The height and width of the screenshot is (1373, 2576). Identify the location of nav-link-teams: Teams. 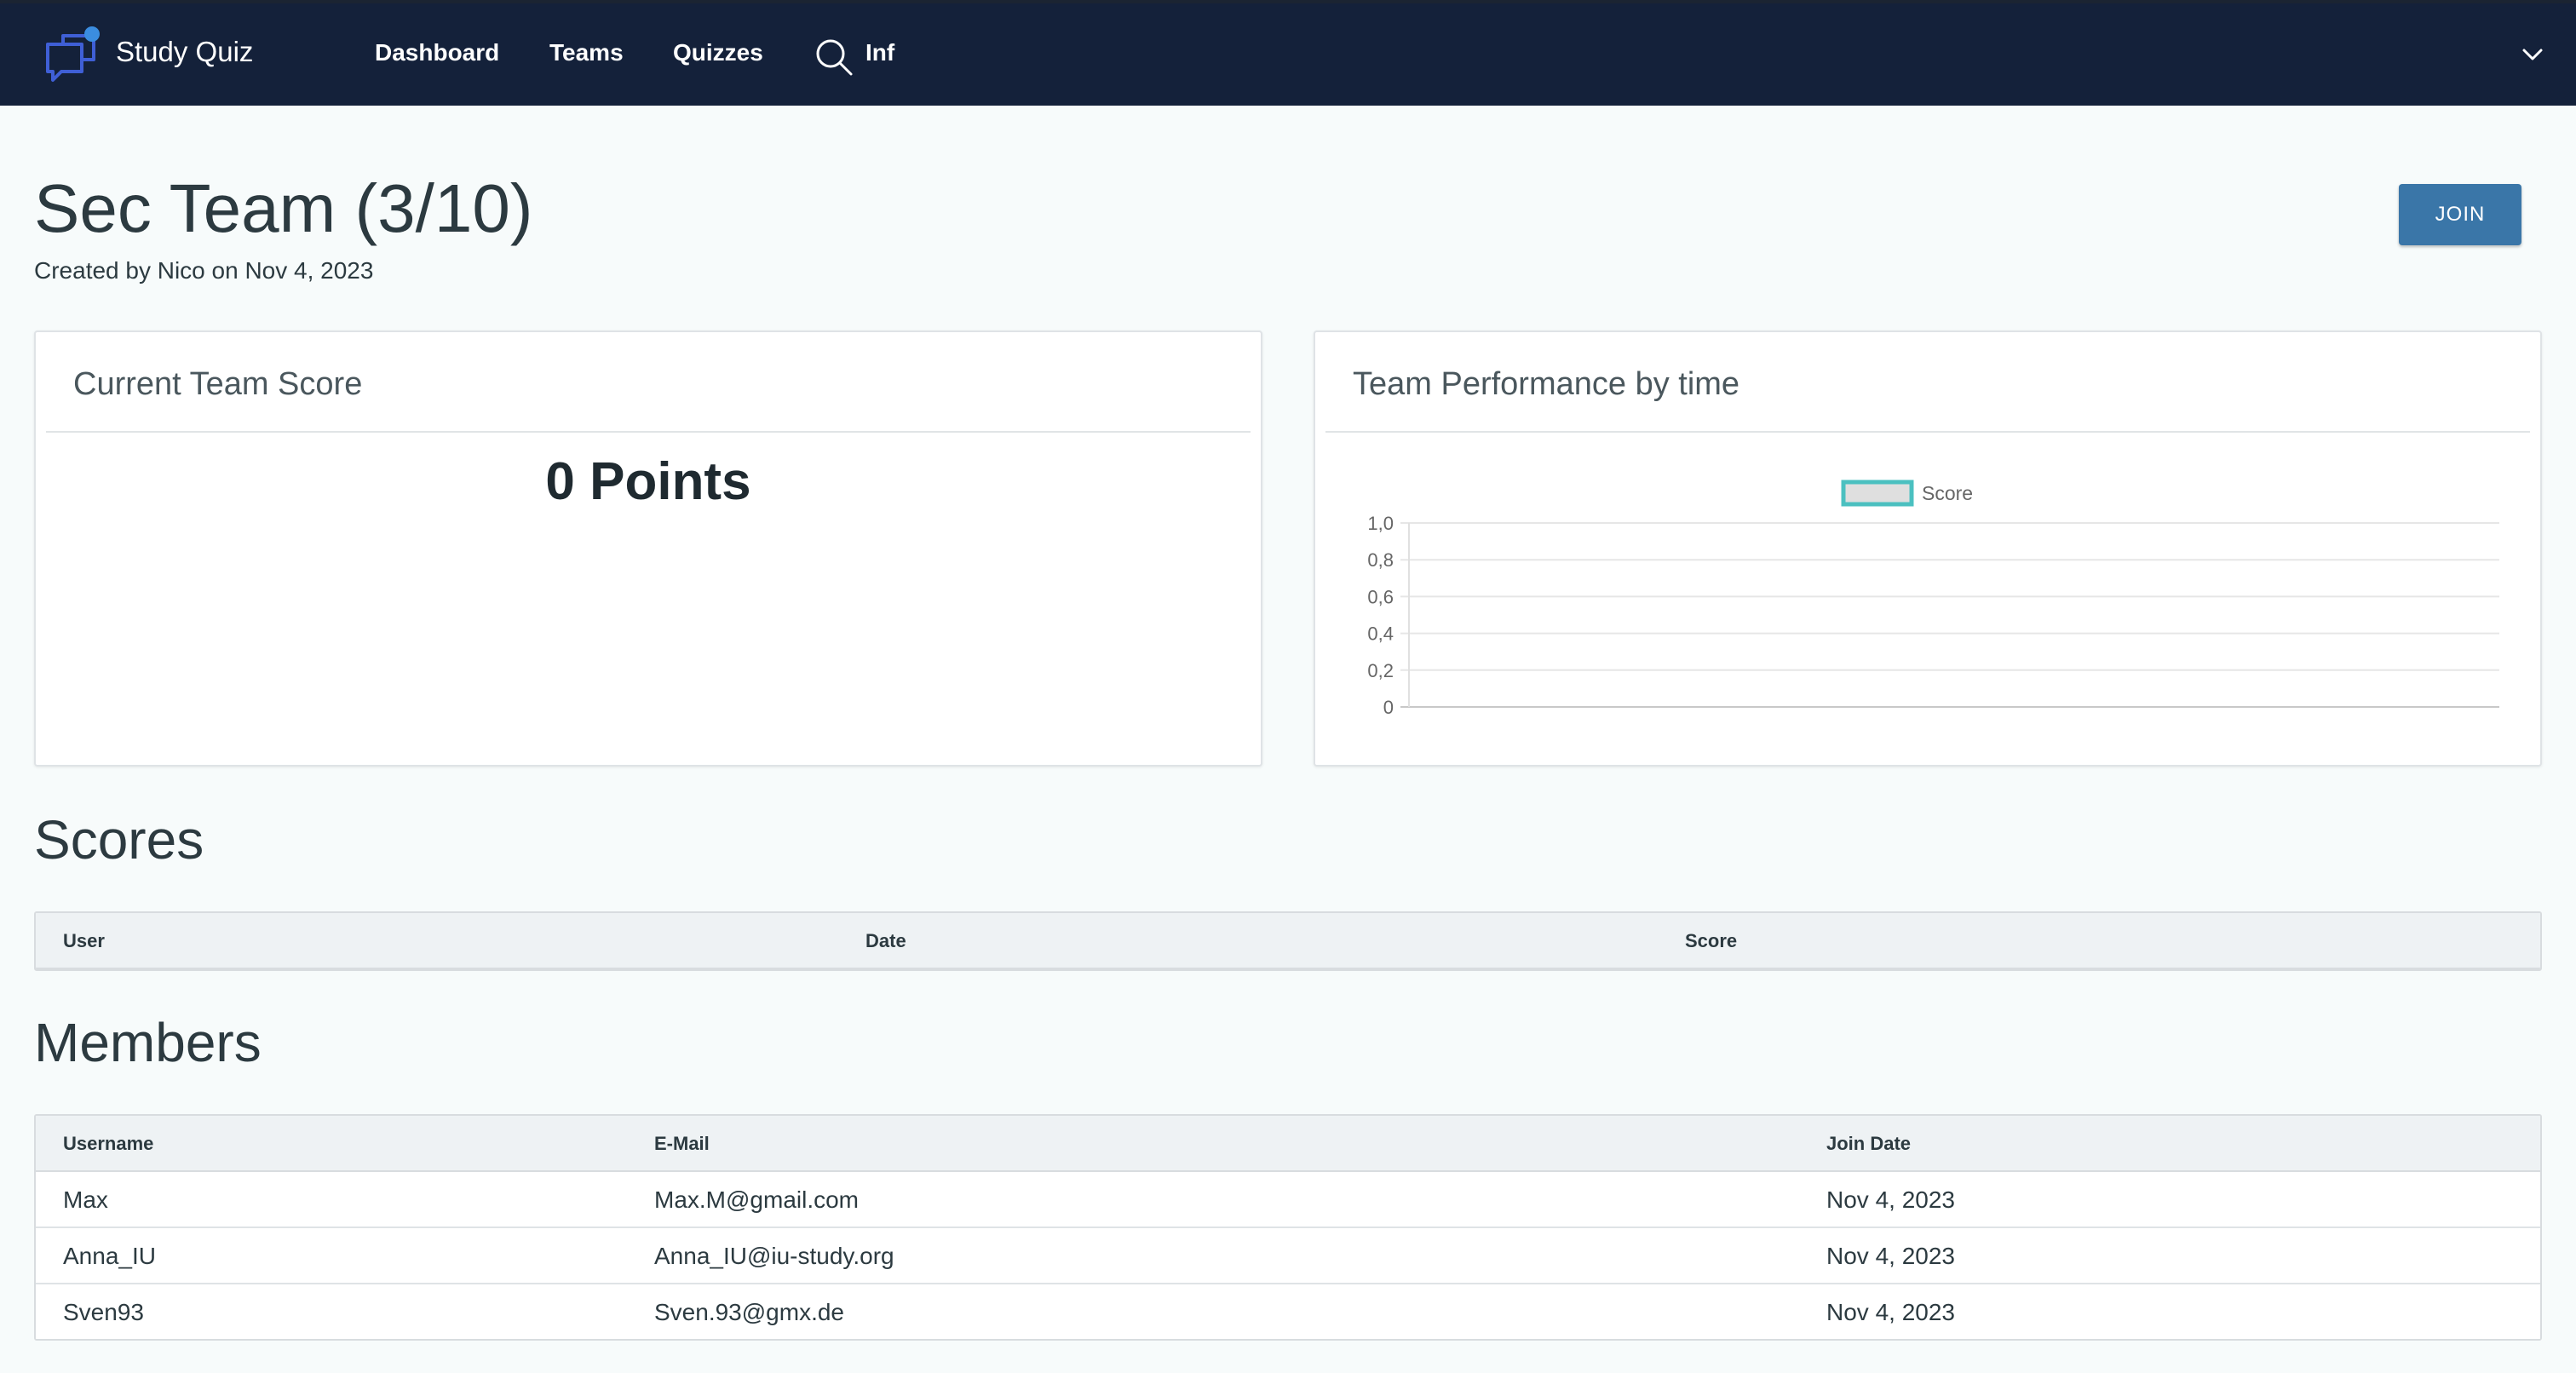
(587, 52).